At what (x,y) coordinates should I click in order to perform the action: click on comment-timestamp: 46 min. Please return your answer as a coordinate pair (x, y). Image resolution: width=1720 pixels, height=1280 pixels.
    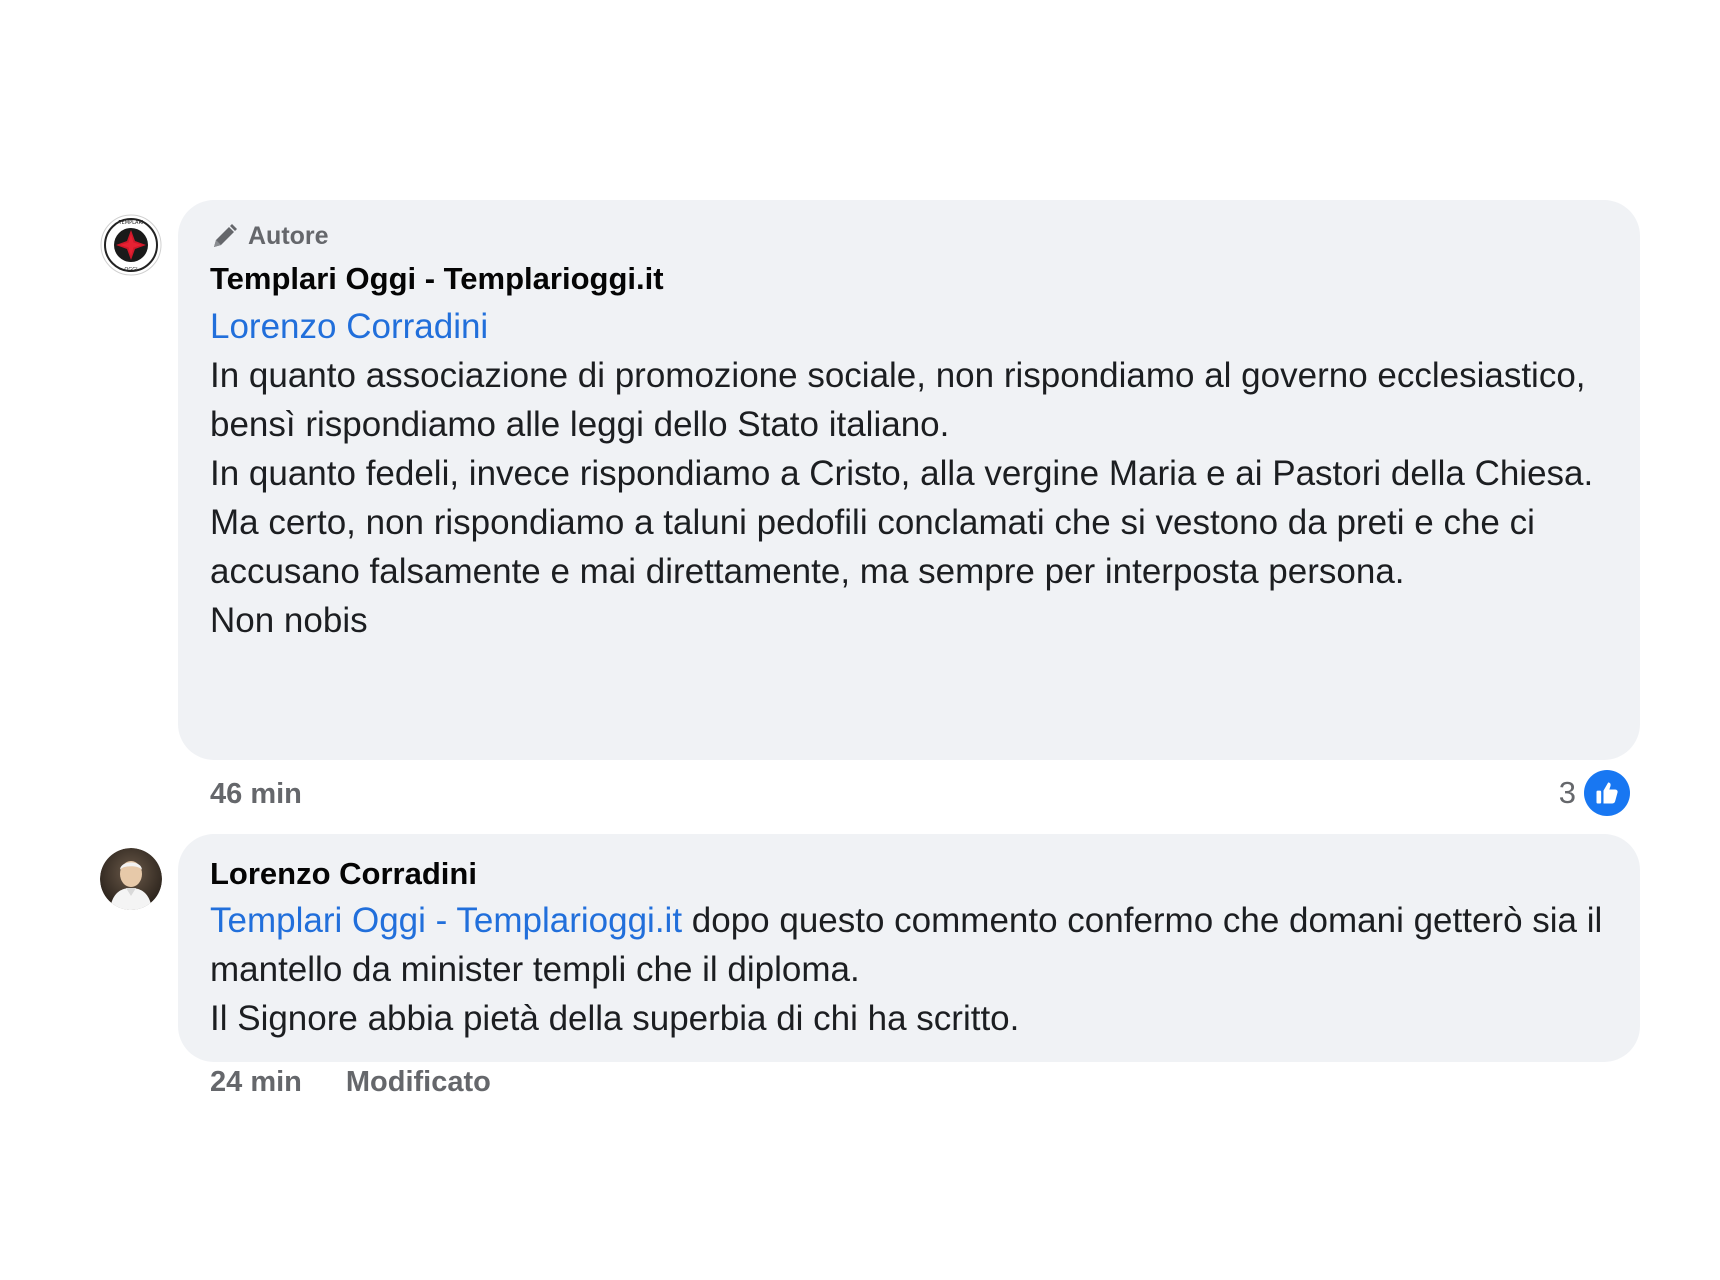
    Looking at the image, I should click on (256, 794).